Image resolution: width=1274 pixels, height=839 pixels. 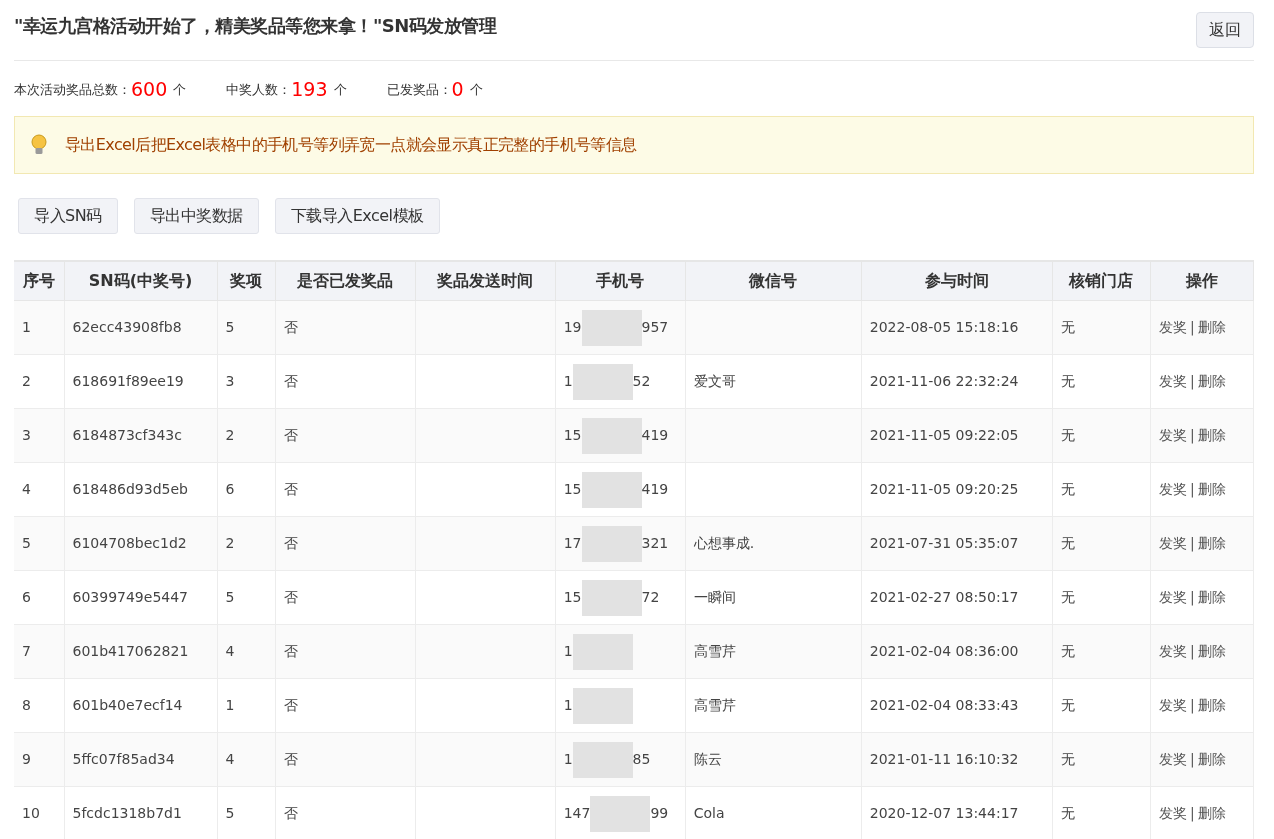 I want to click on table-cell: 2021-11-05 09:22:05, so click(x=944, y=435).